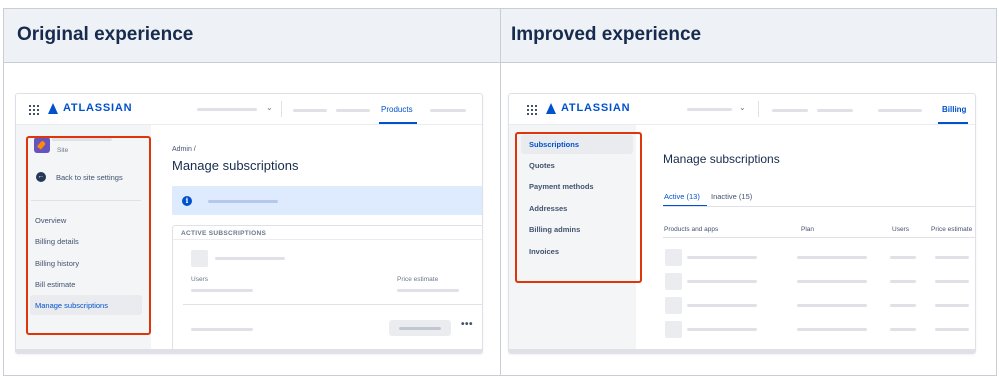 This screenshot has width=999, height=379. What do you see at coordinates (332, 304) in the screenshot?
I see `card-divider` at bounding box center [332, 304].